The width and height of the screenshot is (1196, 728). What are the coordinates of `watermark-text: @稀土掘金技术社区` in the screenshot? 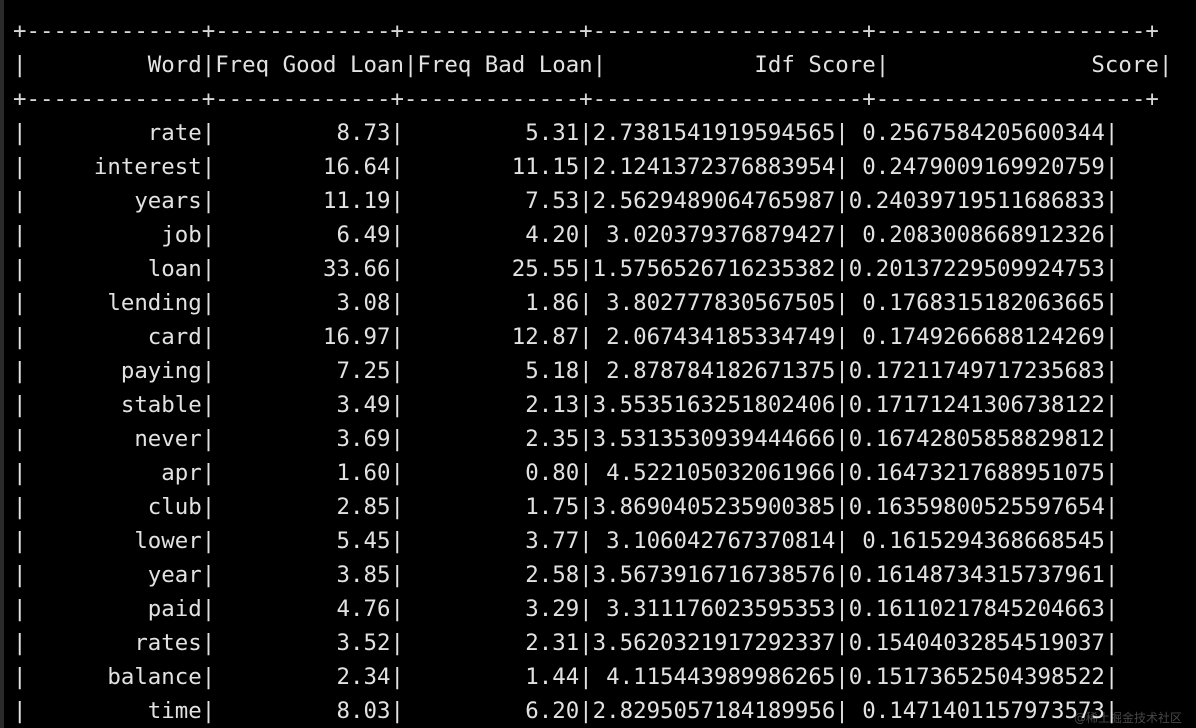 It's located at (1127, 718).